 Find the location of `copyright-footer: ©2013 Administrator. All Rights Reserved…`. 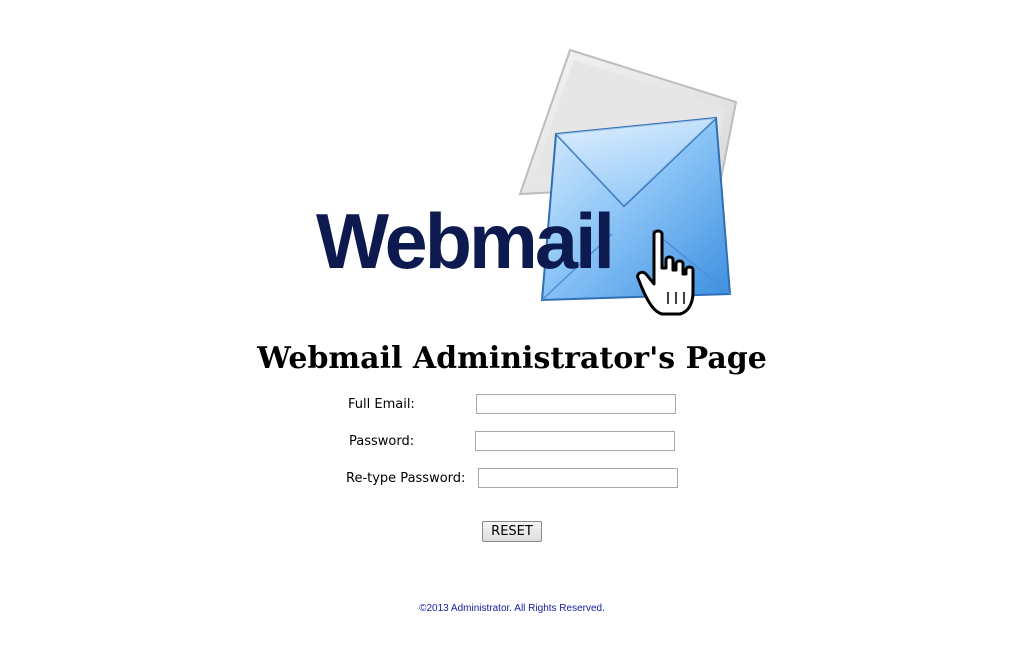

copyright-footer: ©2013 Administrator. All Rights Reserved… is located at coordinates (512, 608).